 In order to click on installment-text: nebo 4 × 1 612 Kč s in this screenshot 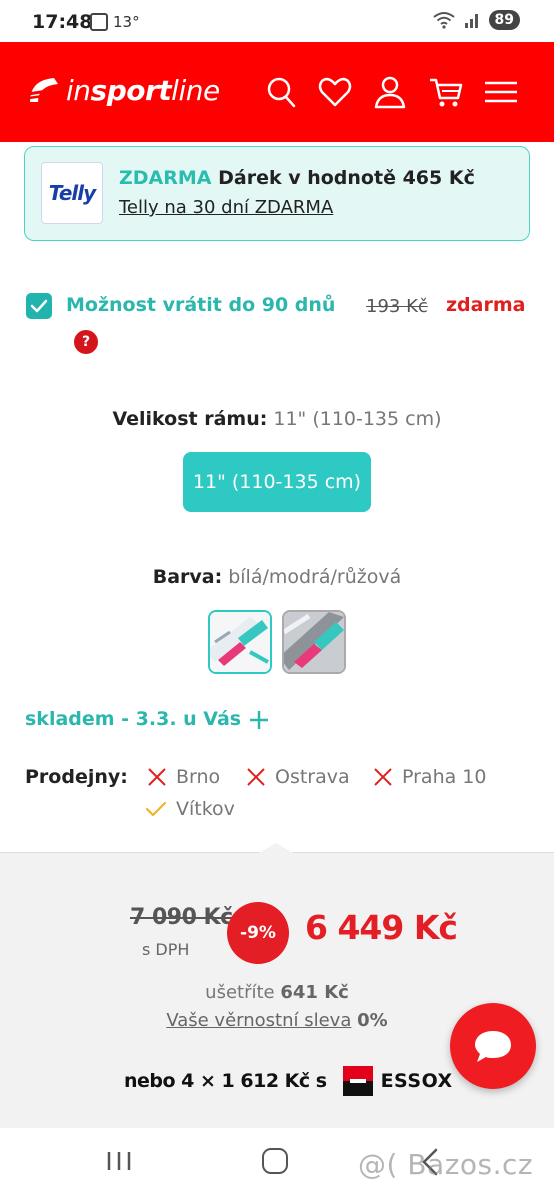, I will do `click(225, 1081)`.